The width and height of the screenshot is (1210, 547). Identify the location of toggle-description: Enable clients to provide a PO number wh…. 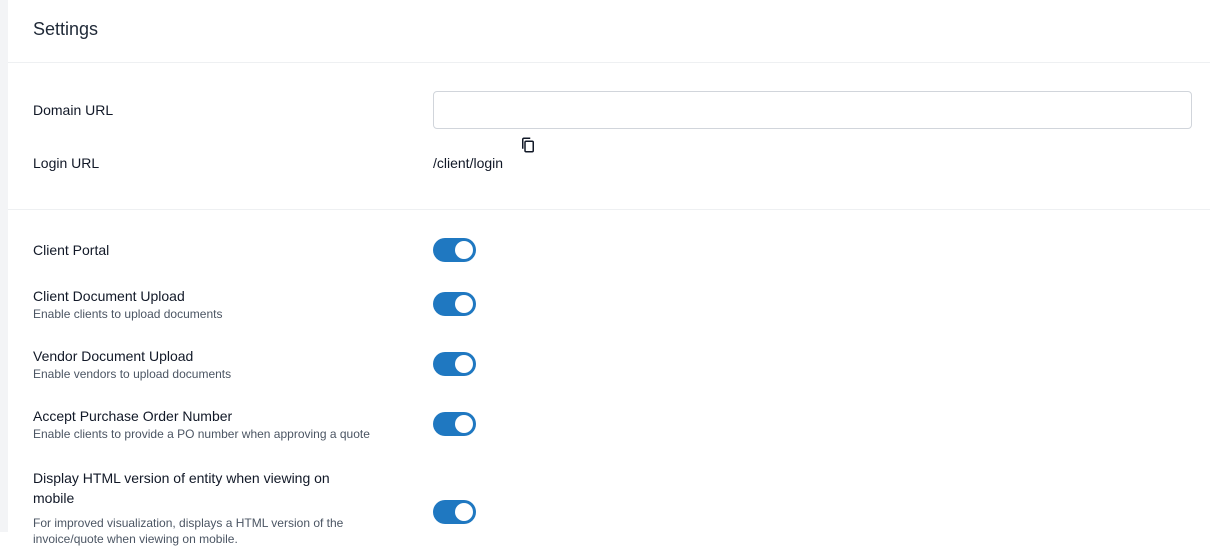
(201, 434).